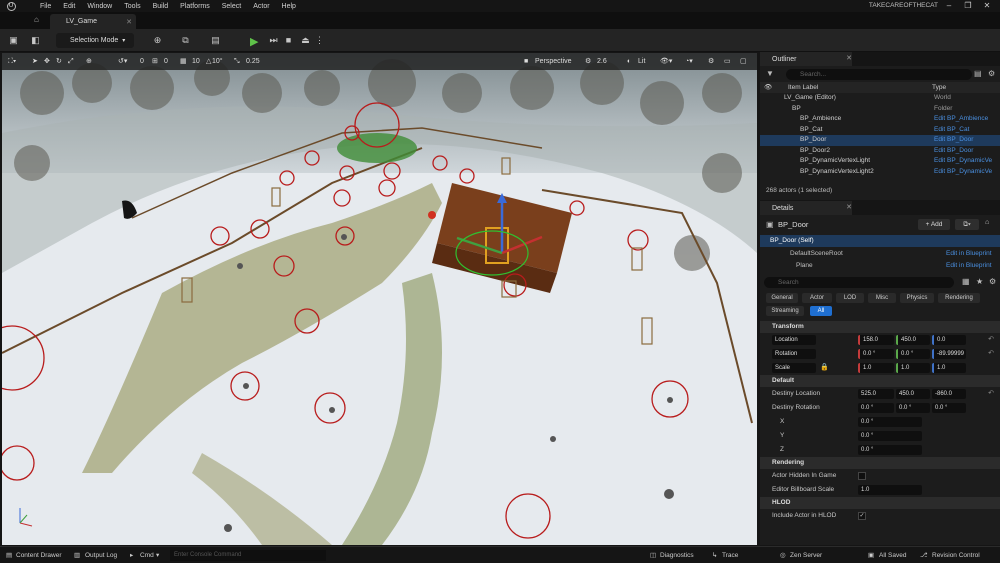 This screenshot has width=1000, height=563. I want to click on add-folder-icon: ▤, so click(978, 73).